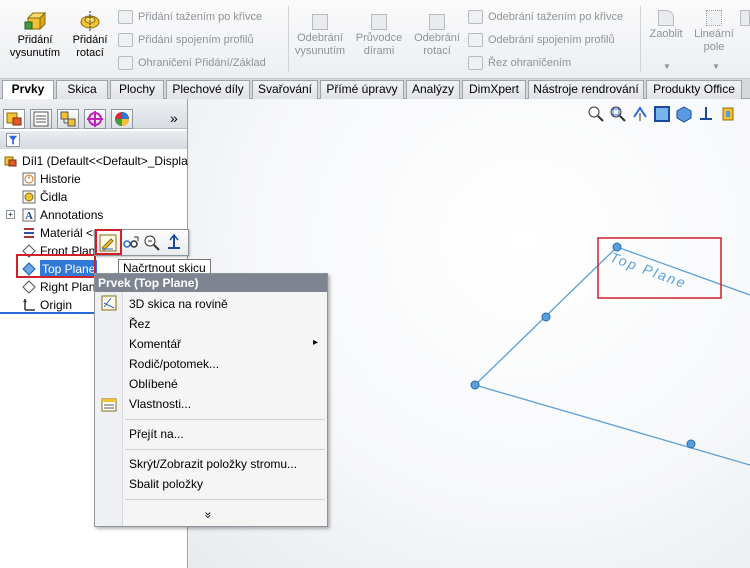  Describe the element at coordinates (716, 66) in the screenshot. I see `linear-pattern-dropdown-icon: ▼` at that location.